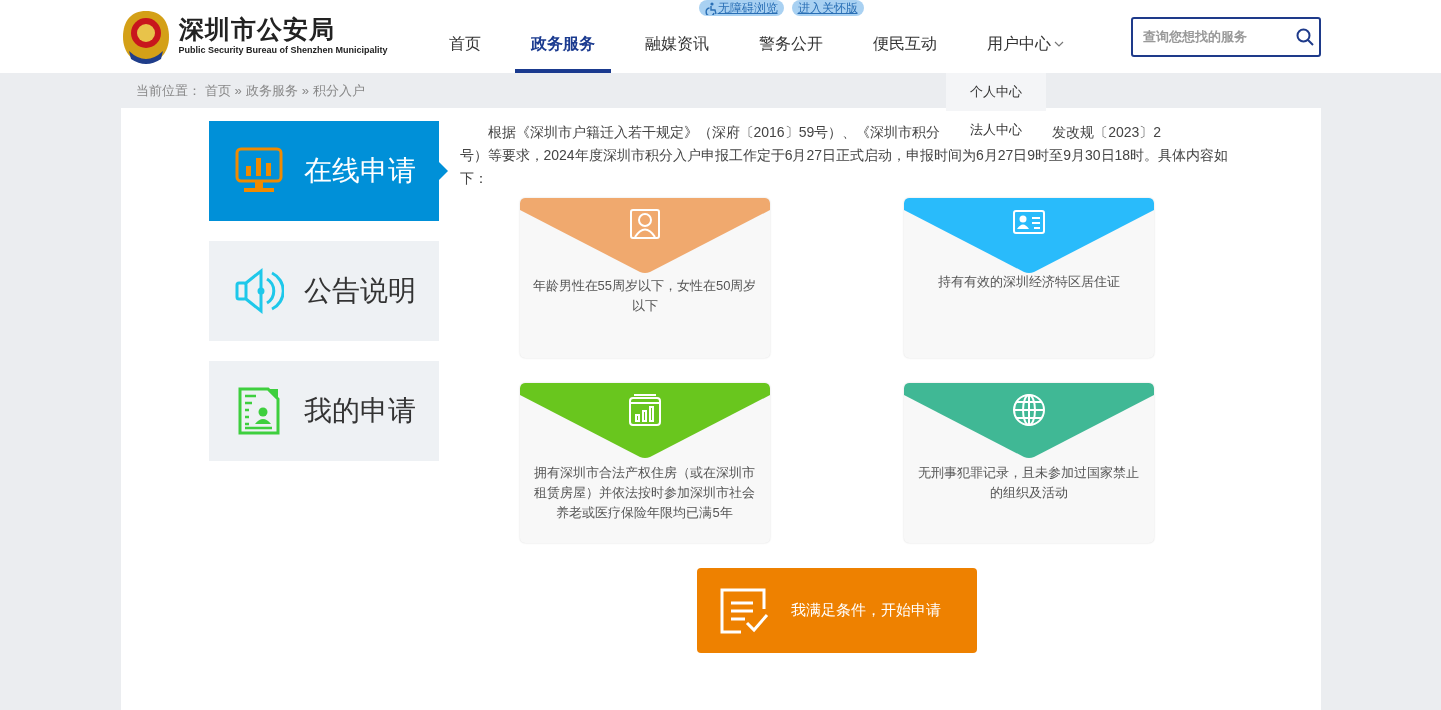  What do you see at coordinates (258, 291) in the screenshot?
I see `speaker-icon` at bounding box center [258, 291].